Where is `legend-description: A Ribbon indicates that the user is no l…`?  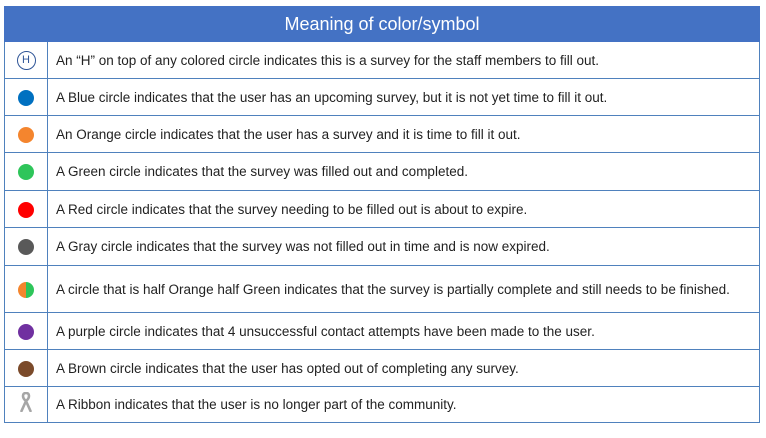
legend-description: A Ribbon indicates that the user is no l… is located at coordinates (403, 404).